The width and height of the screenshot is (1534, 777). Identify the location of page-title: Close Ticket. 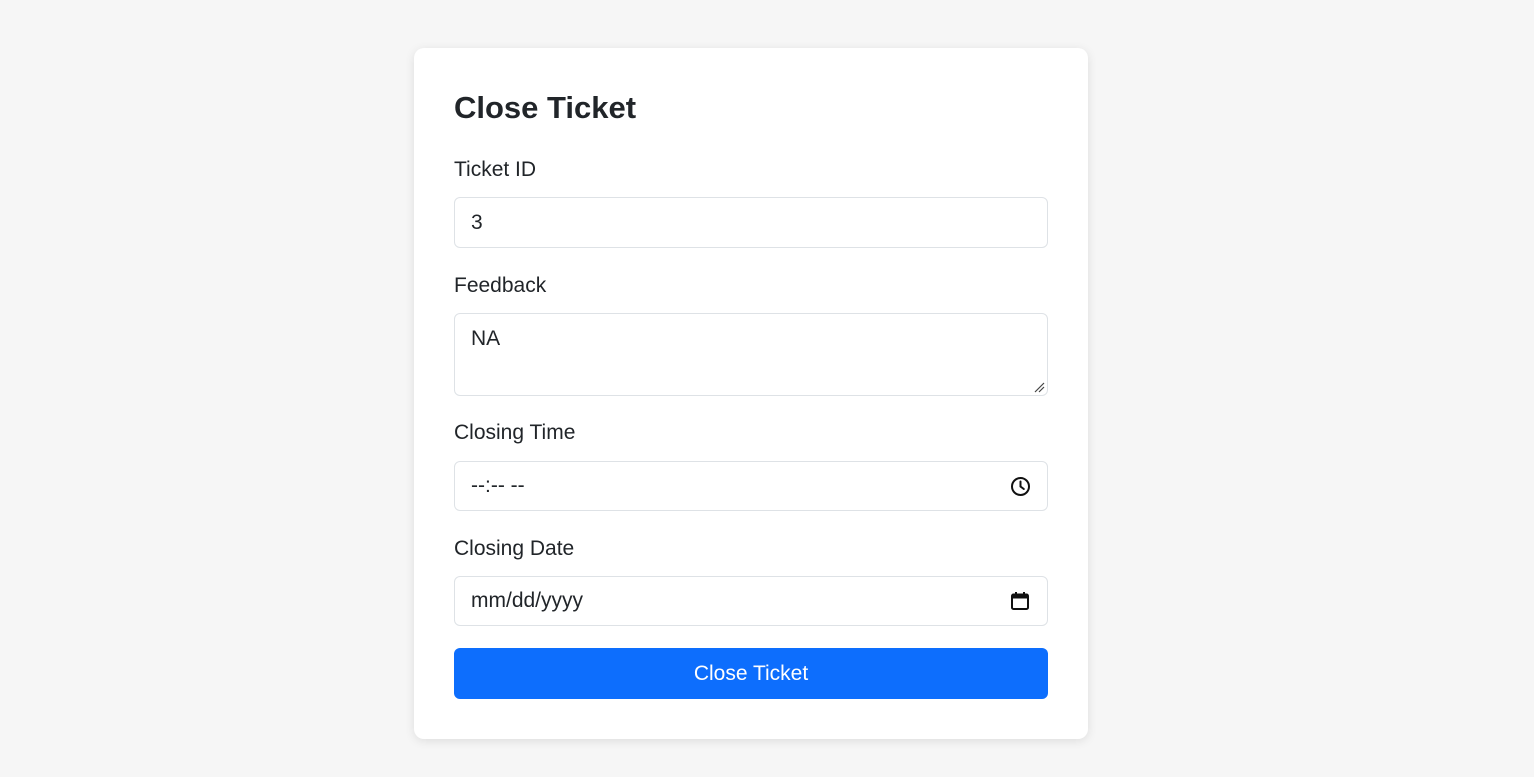
(545, 107).